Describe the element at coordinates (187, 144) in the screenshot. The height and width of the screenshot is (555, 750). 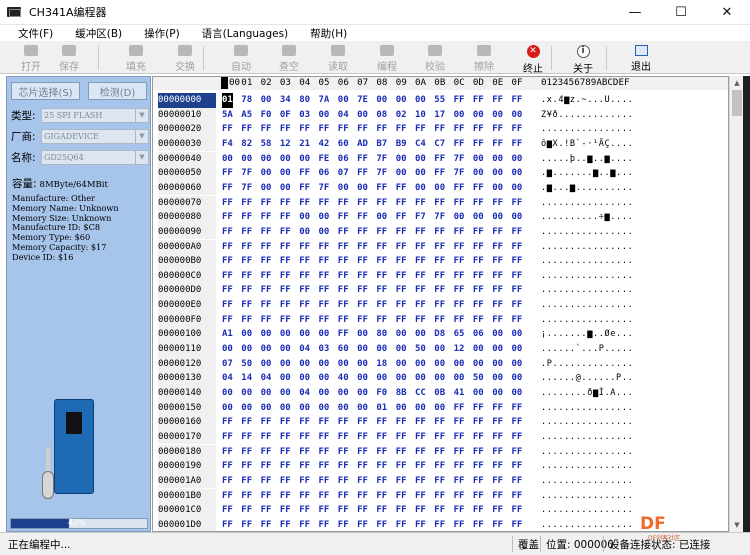
I see `row-address: 00000030` at that location.